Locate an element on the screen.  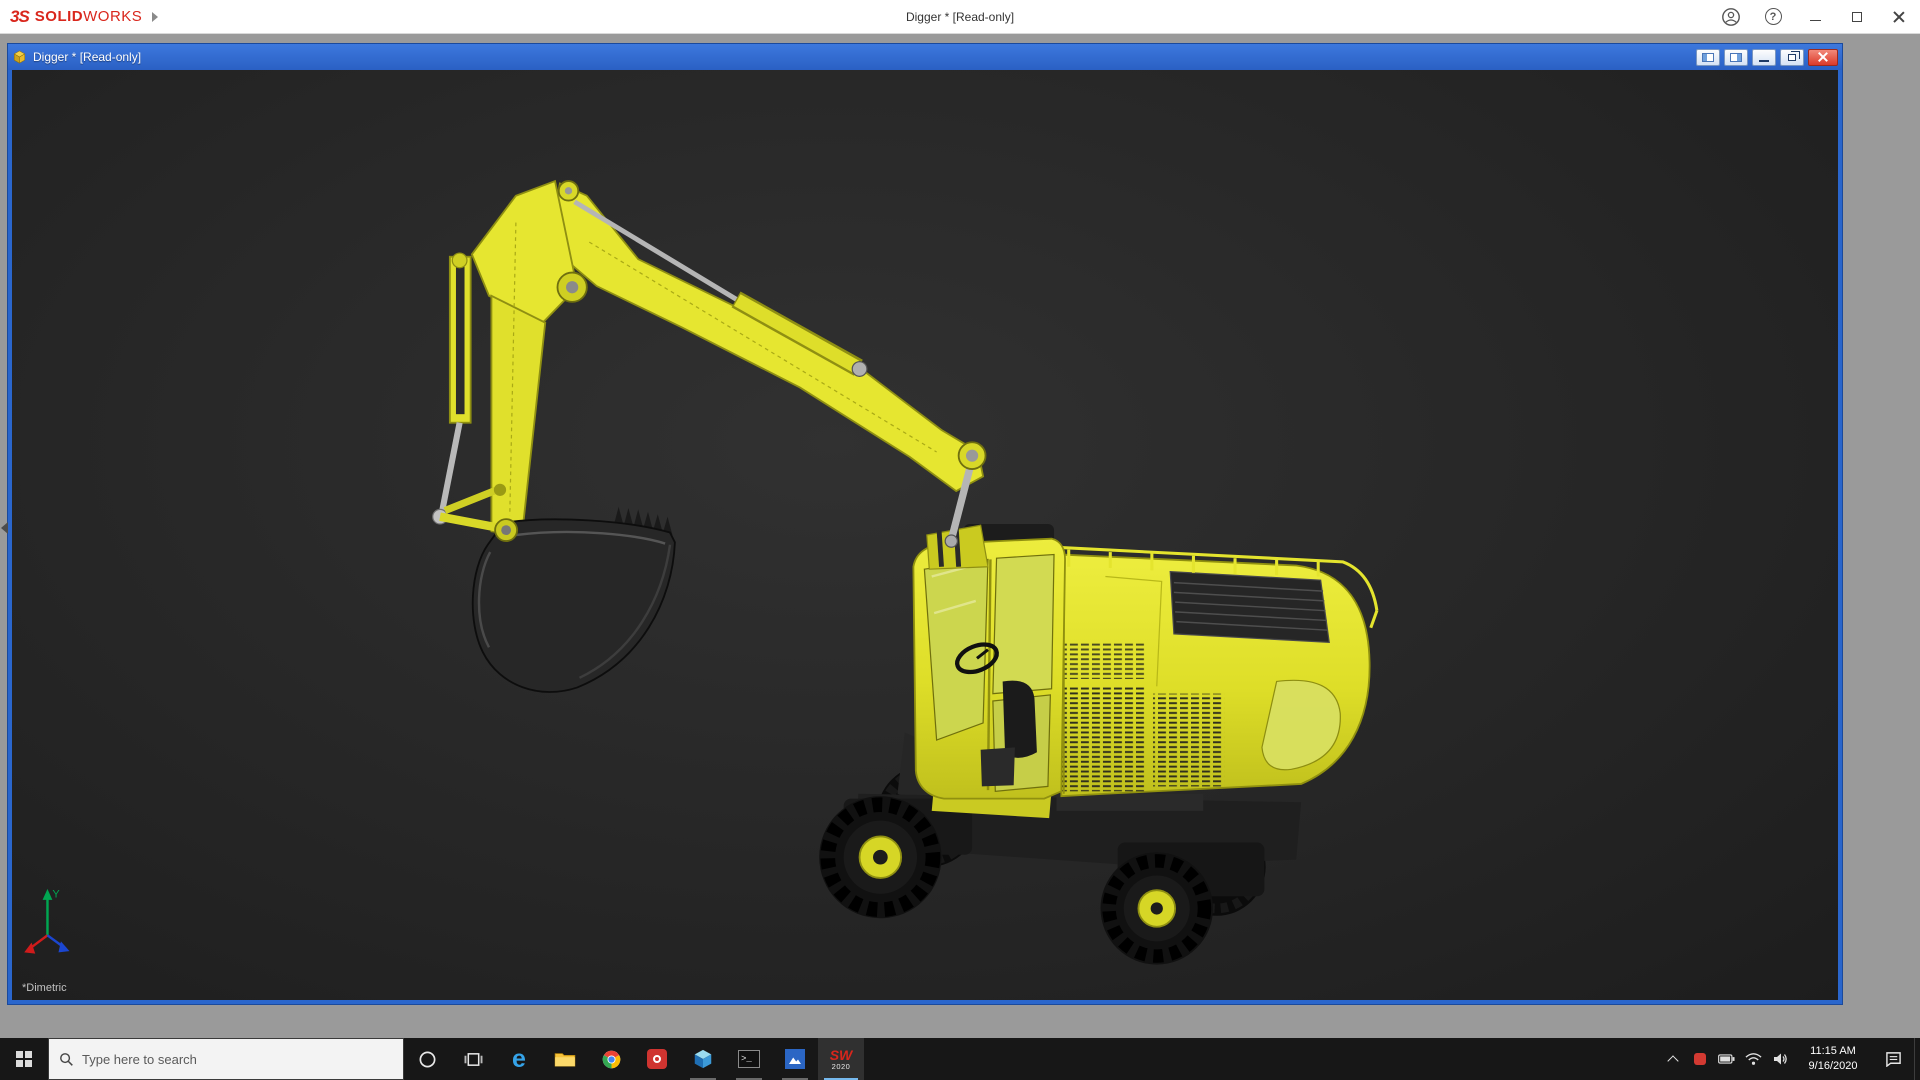
doc-minimize-button is located at coordinates (1764, 57).